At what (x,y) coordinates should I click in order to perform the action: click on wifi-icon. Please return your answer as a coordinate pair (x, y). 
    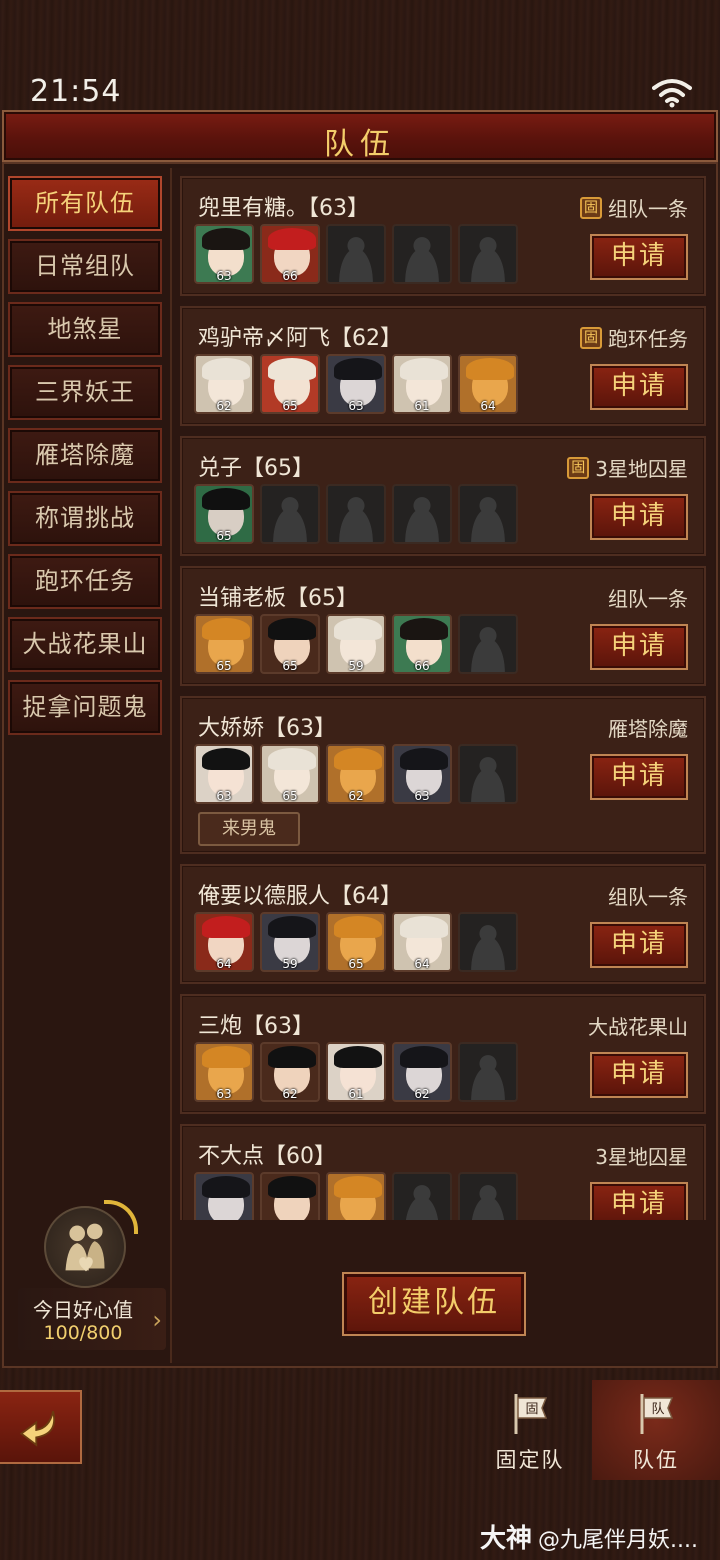
    Looking at the image, I should click on (672, 93).